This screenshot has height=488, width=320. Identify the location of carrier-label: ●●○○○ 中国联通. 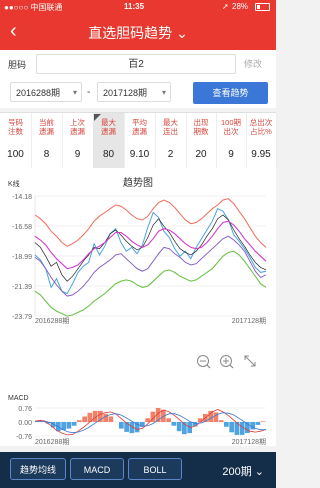
(33, 7).